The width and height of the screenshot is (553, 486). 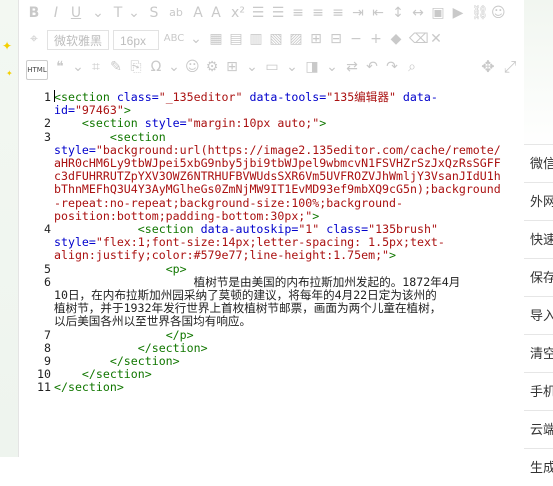 What do you see at coordinates (216, 13) in the screenshot?
I see `highlight-icon: A` at bounding box center [216, 13].